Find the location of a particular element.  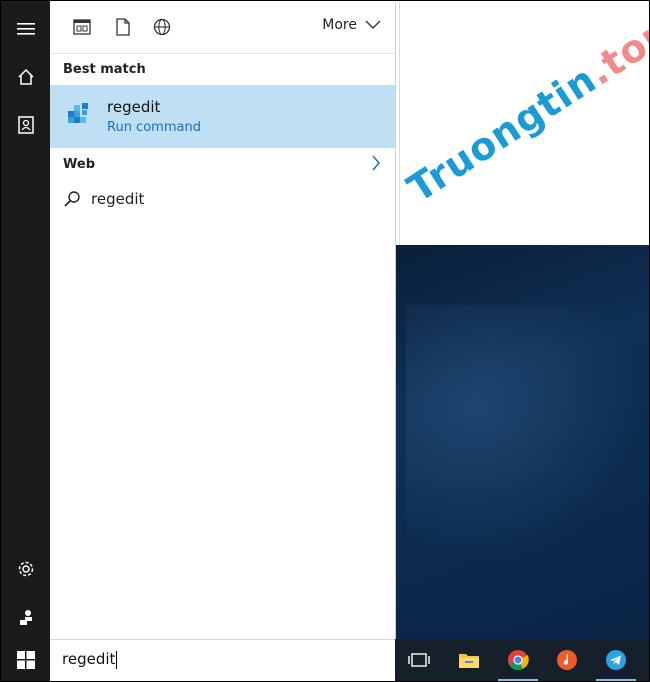

telegram-icon is located at coordinates (616, 660).